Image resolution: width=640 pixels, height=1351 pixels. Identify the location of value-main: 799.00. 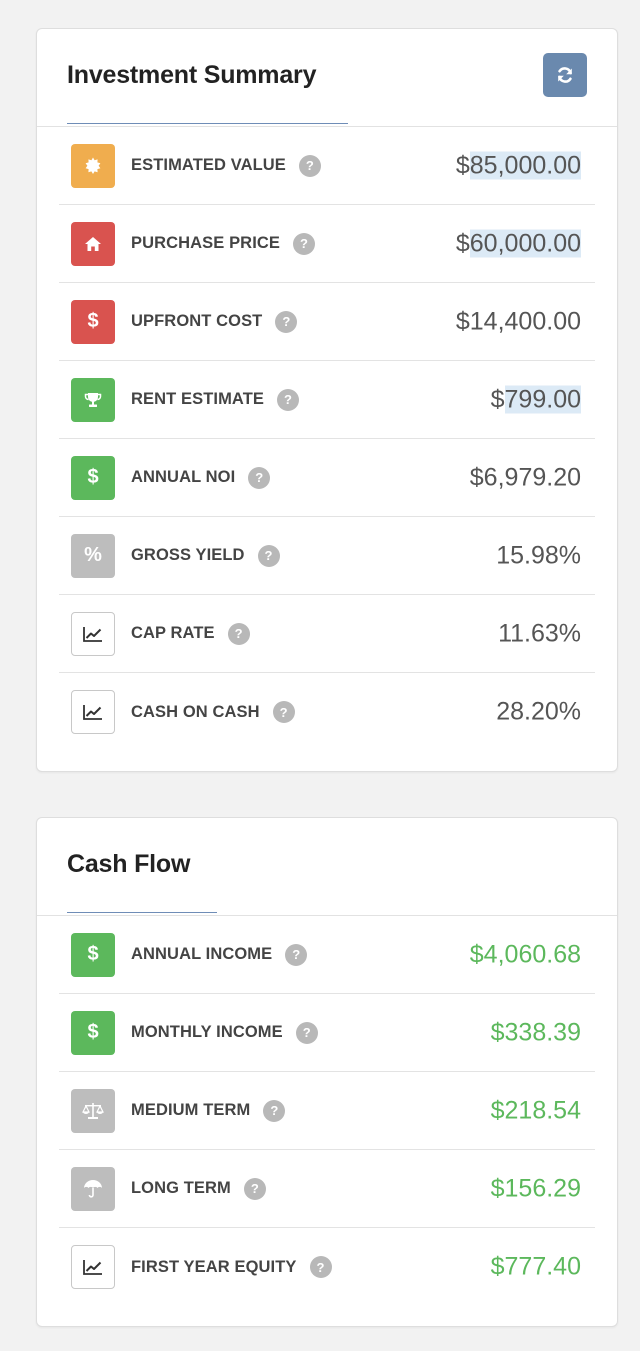
(542, 399).